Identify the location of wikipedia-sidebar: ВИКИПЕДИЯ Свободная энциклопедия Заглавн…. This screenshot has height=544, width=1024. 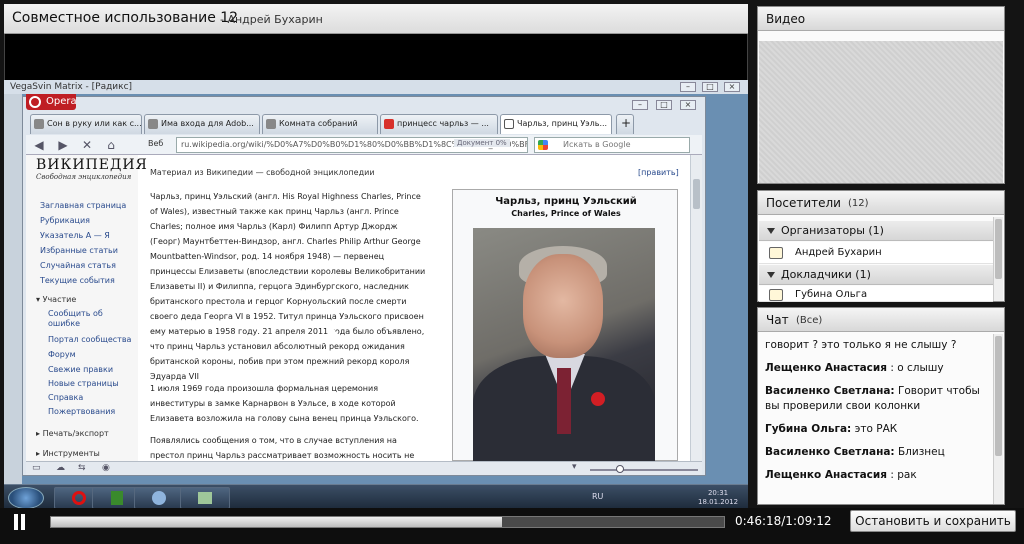
(86, 308).